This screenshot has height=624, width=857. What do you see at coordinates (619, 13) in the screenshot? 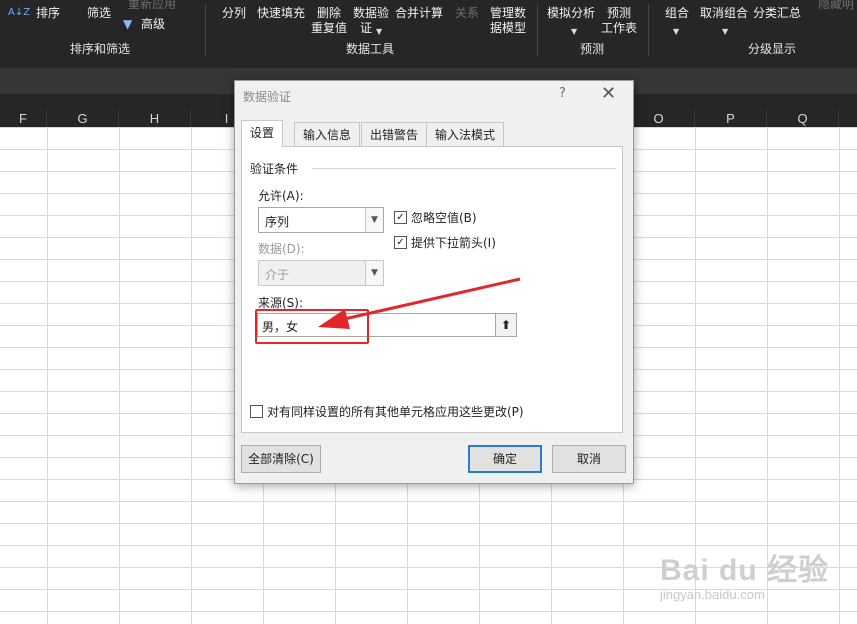
I see `forecast-sheet-button: 预测` at bounding box center [619, 13].